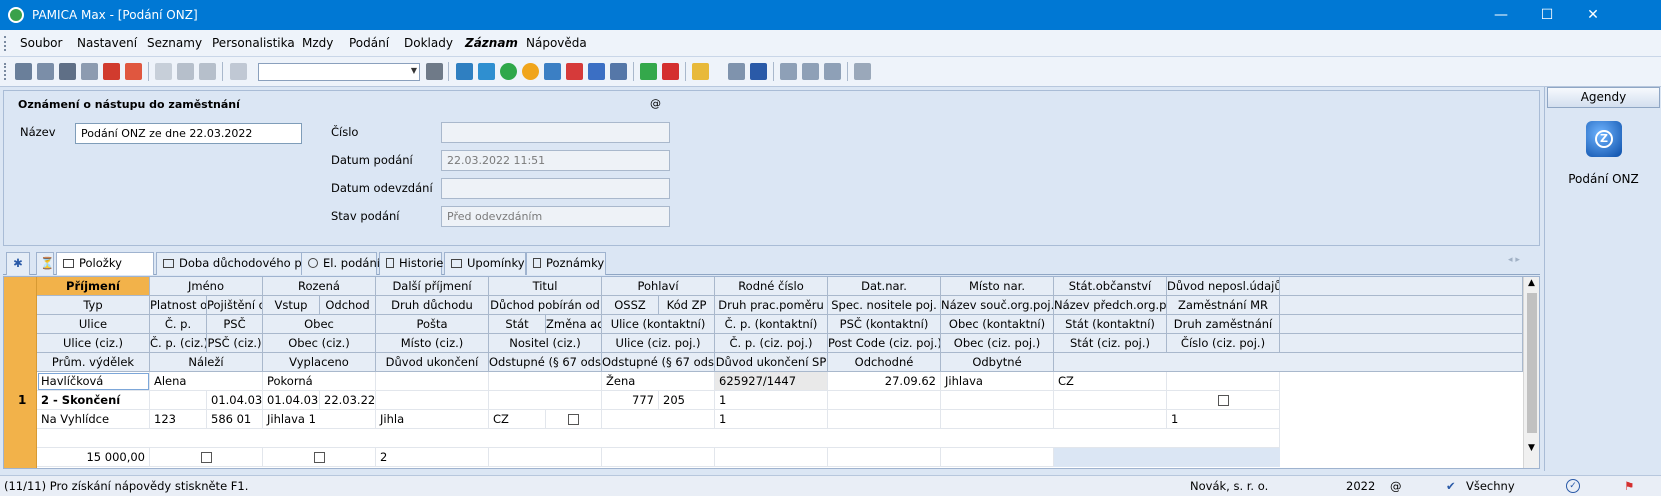 This screenshot has width=1661, height=496. Describe the element at coordinates (93, 343) in the screenshot. I see `col-ulice-ciz: Ulice (ciz.)` at that location.